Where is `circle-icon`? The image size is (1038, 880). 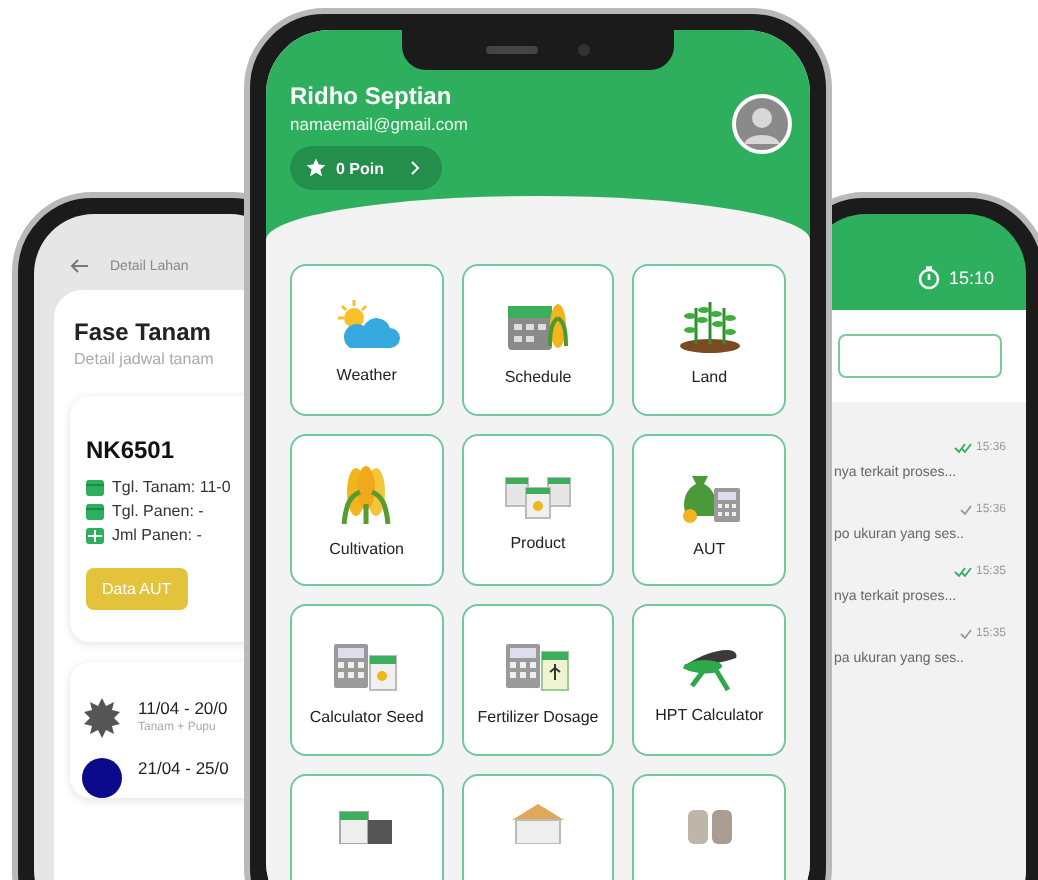
circle-icon is located at coordinates (102, 778).